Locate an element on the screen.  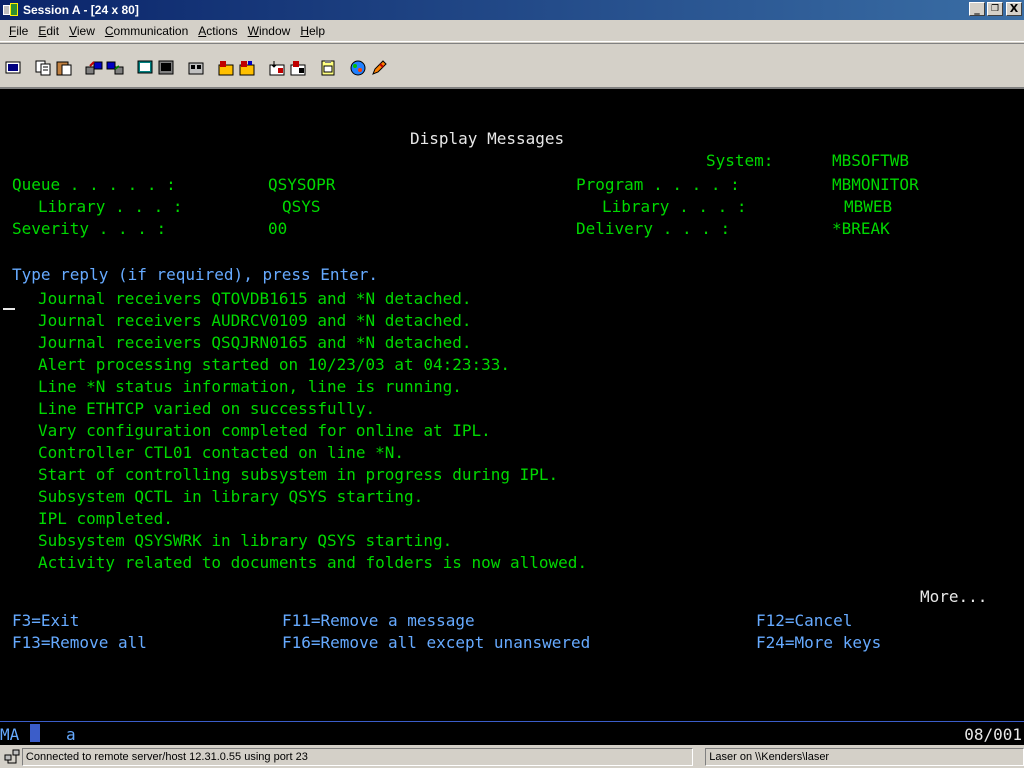
input-char: a is located at coordinates (71, 734).